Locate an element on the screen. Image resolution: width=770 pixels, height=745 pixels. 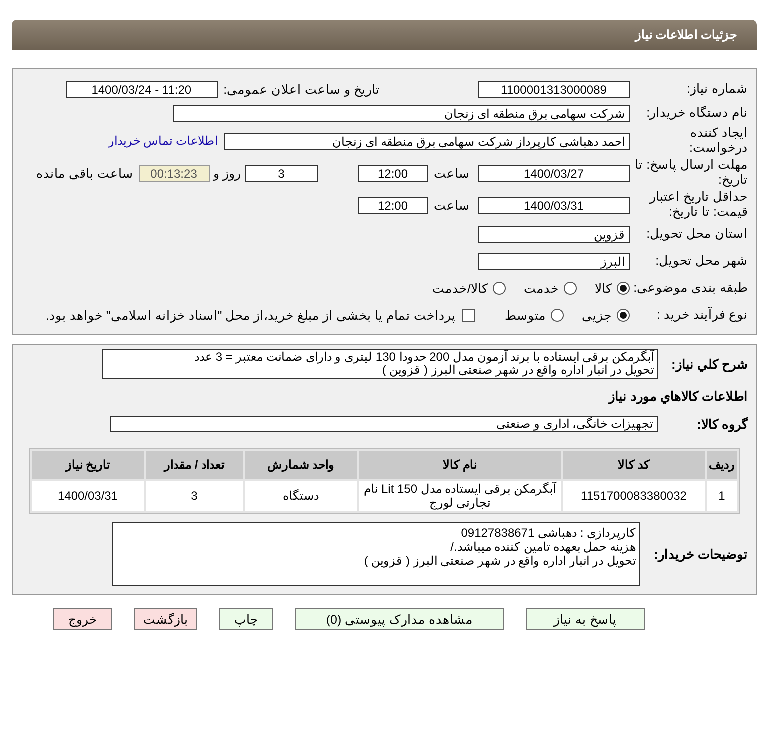
action-button: پاسخ به نیاز is located at coordinates (585, 619).